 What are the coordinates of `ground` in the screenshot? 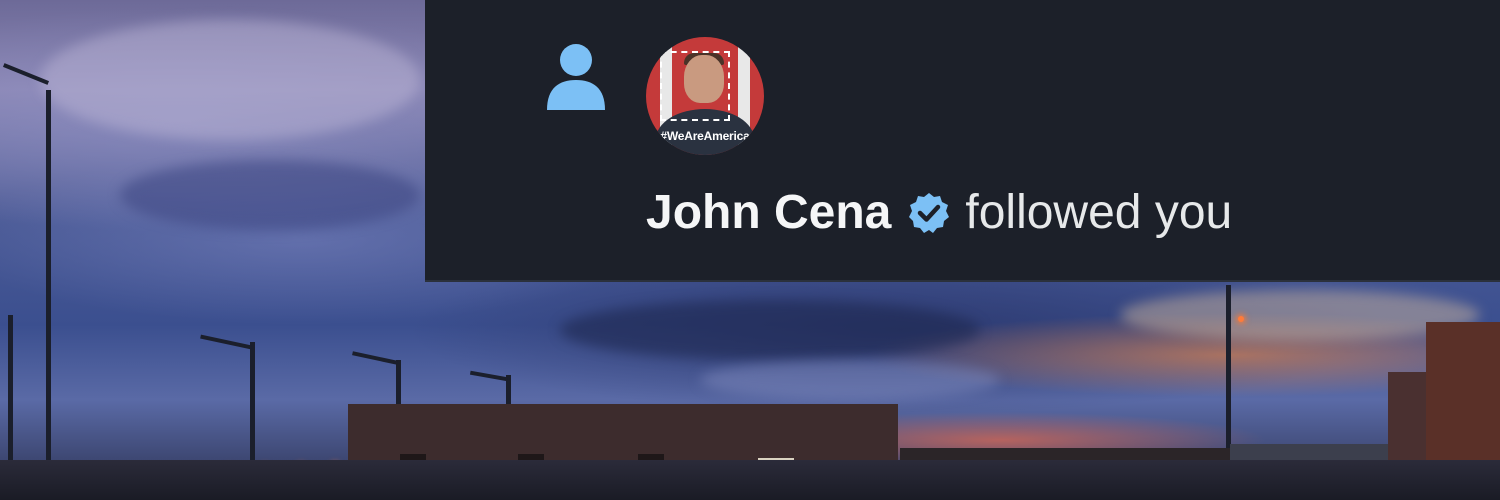 It's located at (750, 480).